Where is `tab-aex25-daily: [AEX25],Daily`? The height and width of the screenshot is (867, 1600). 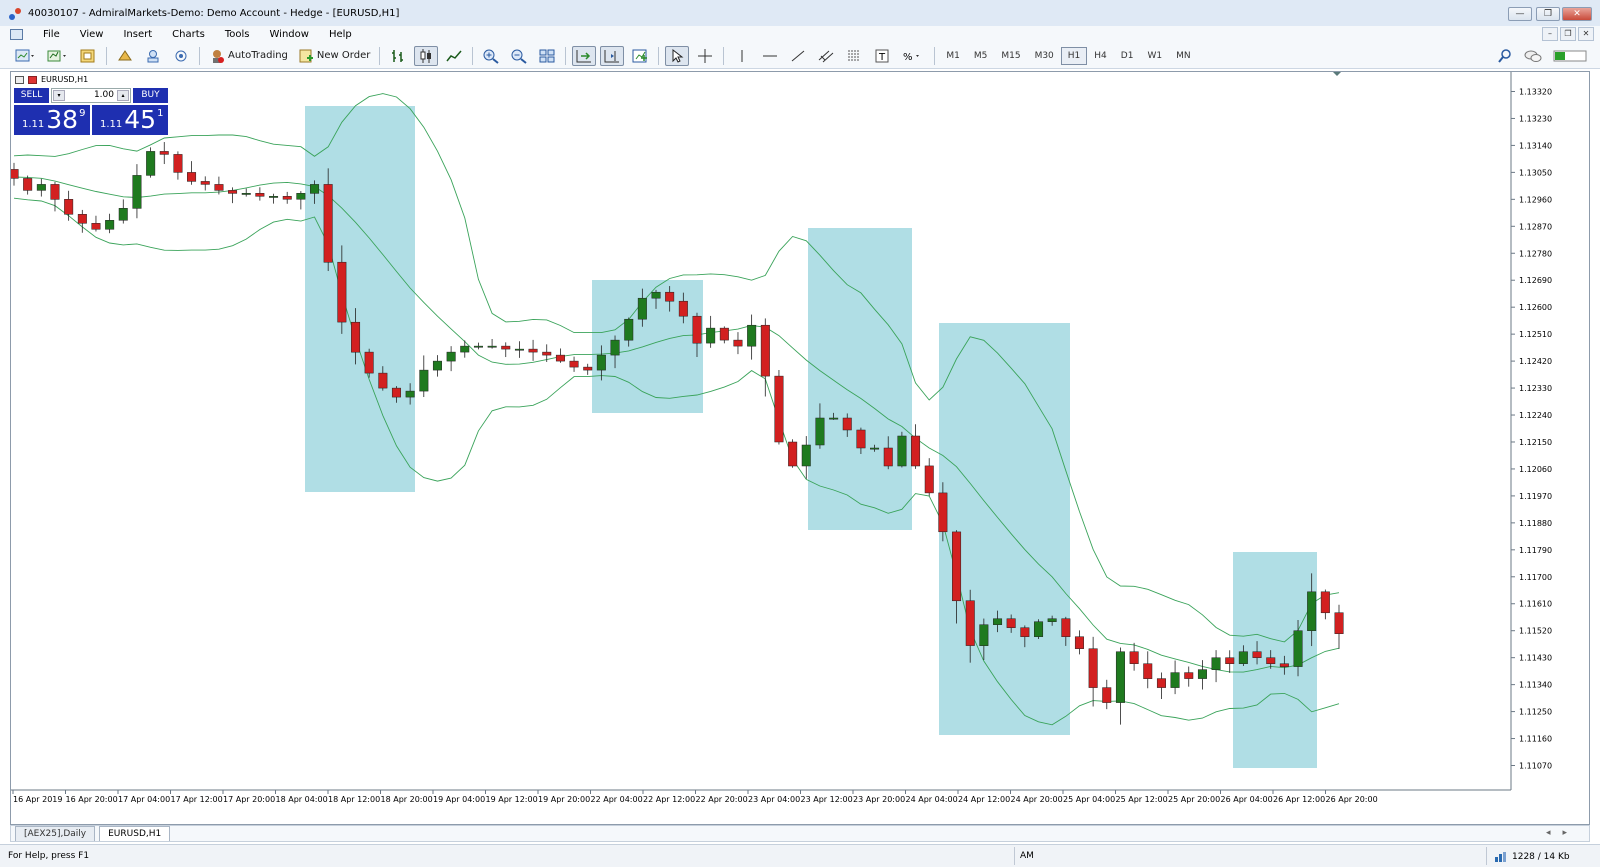 tab-aex25-daily: [AEX25],Daily is located at coordinates (55, 833).